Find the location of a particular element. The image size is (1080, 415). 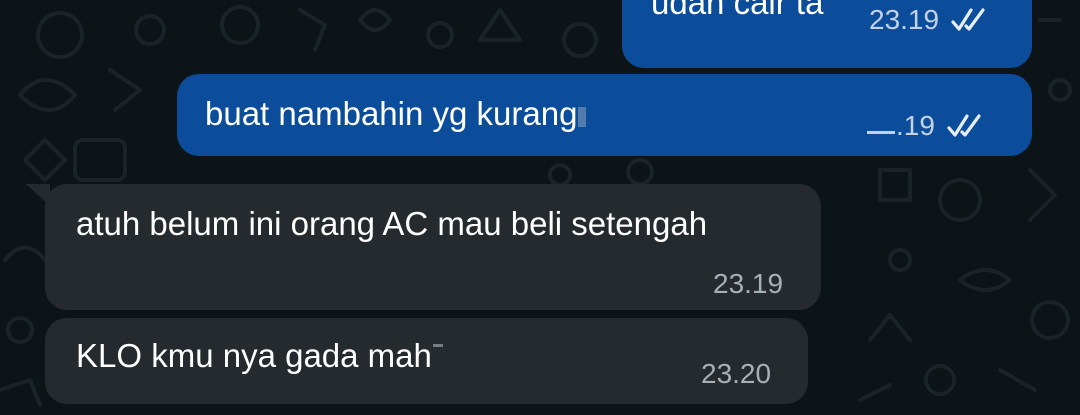

message-text: udah cair ta is located at coordinates (737, 10).